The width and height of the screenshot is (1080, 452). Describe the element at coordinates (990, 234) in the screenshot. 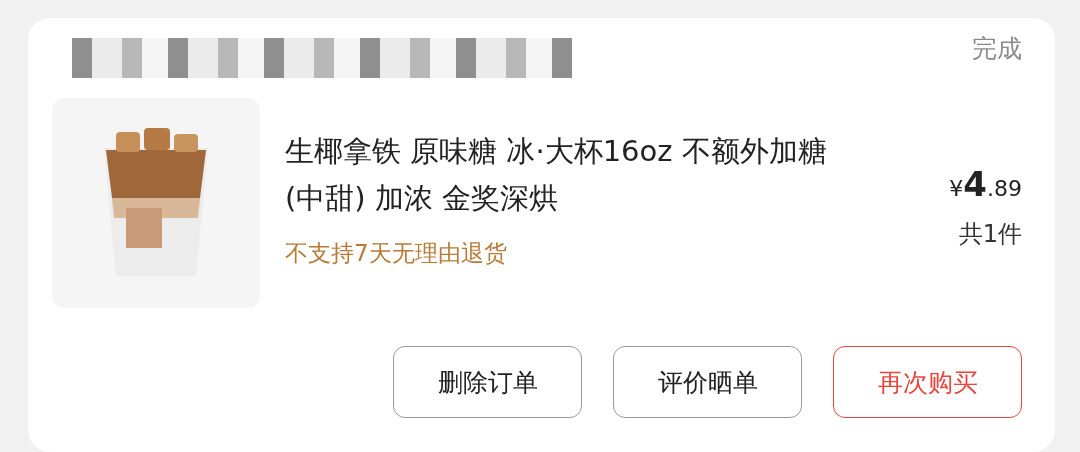

I see `item-count: 共1件` at that location.